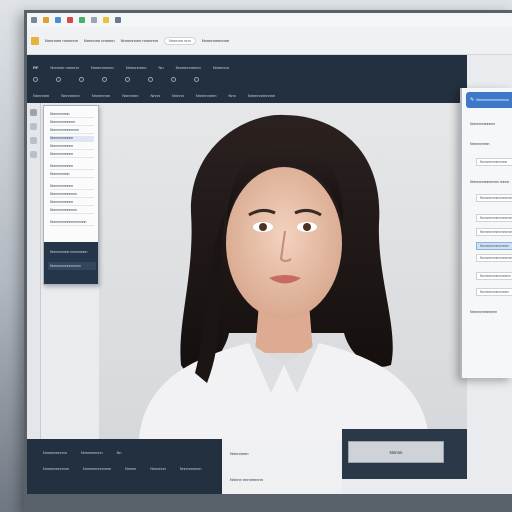 Image resolution: width=512 pixels, height=512 pixels. I want to click on nav-item: Nnnnnnnnnn, so click(102, 67).